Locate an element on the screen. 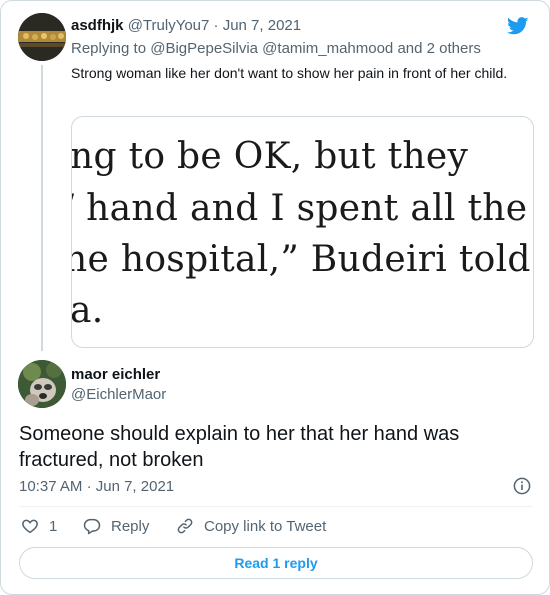 Image resolution: width=550 pixels, height=595 pixels. thread-connector is located at coordinates (42, 208).